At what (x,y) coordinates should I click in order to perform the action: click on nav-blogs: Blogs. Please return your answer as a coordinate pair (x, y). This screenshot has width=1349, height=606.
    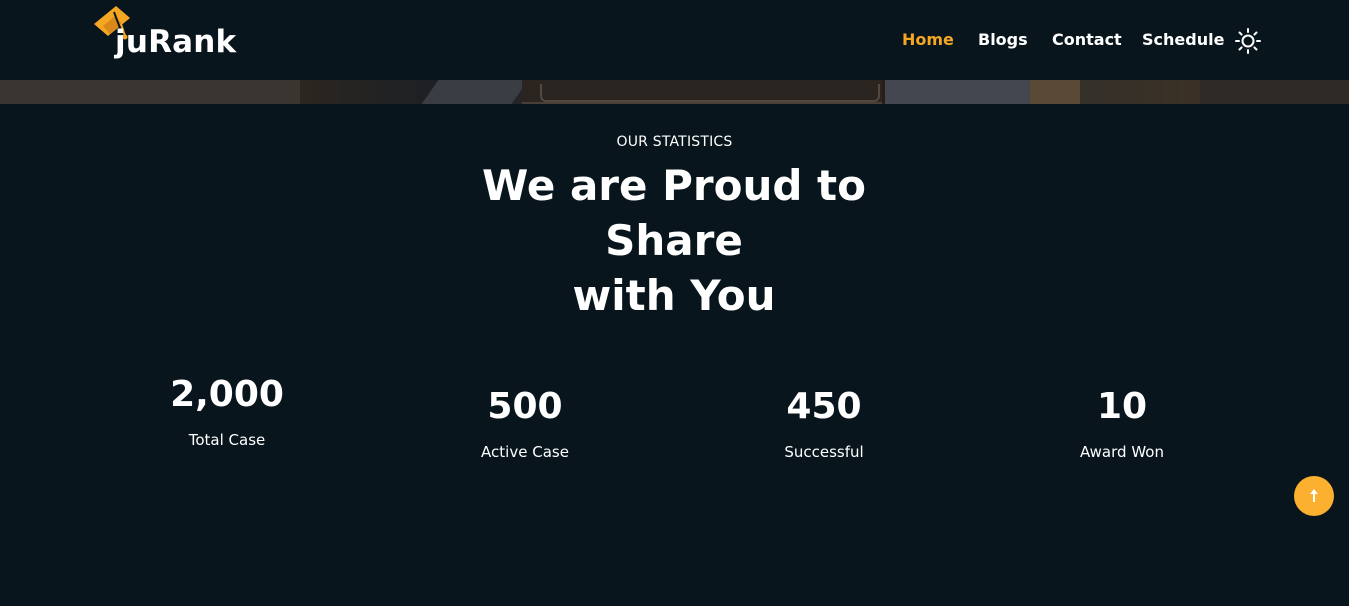
    Looking at the image, I should click on (1003, 39).